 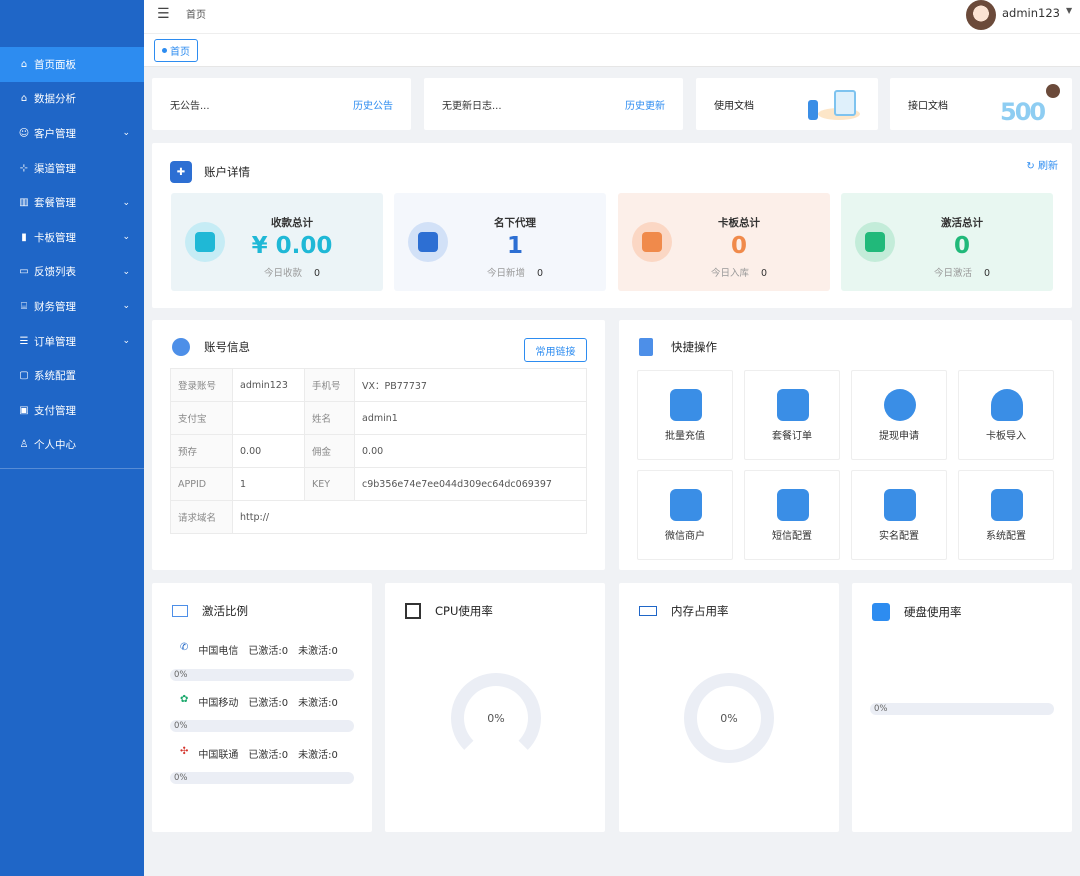 I want to click on sidebar-item-feedback: ▭ 反馈列表 ⌄, so click(x=72, y=272).